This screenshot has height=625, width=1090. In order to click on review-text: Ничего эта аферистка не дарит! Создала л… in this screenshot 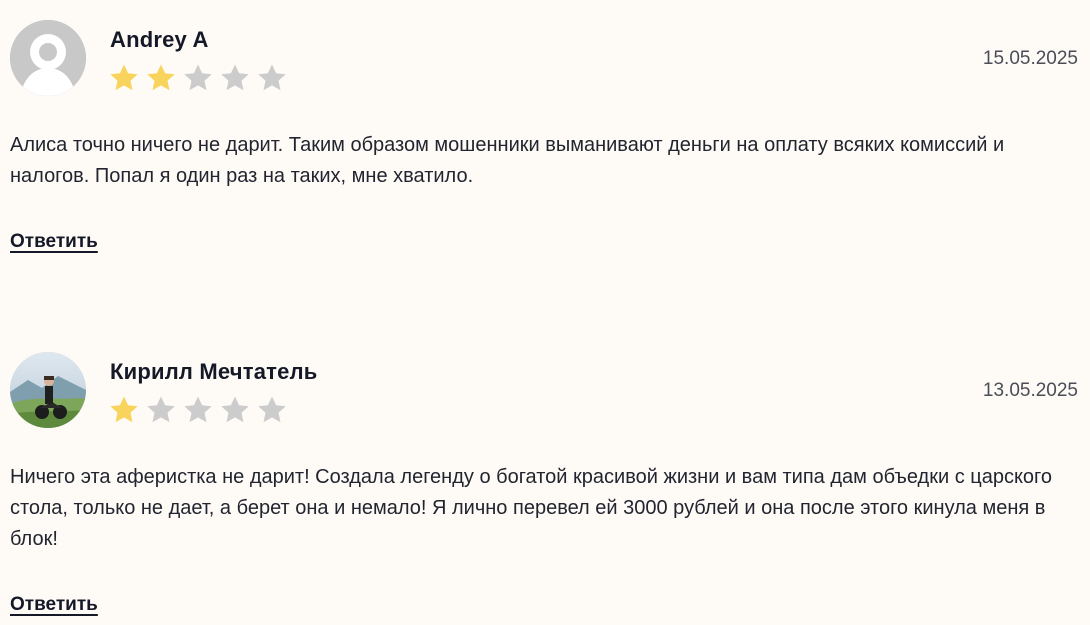, I will do `click(531, 508)`.